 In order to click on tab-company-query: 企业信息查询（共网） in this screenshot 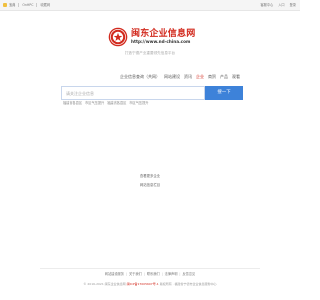, I will do `click(140, 77)`.